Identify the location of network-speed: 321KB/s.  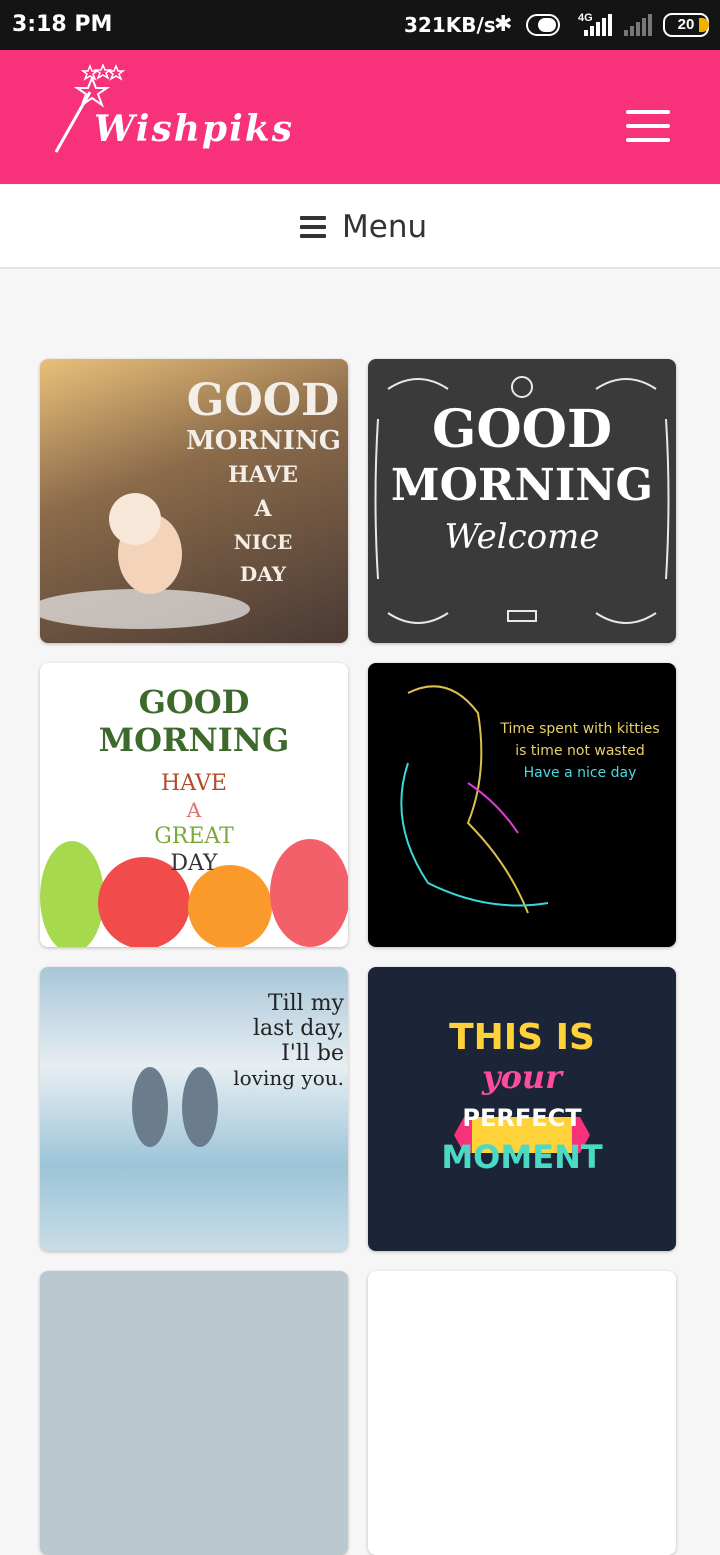
(450, 25).